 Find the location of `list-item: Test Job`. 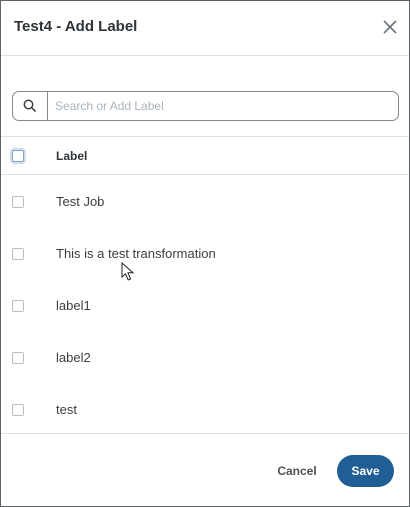

list-item: Test Job is located at coordinates (205, 202).